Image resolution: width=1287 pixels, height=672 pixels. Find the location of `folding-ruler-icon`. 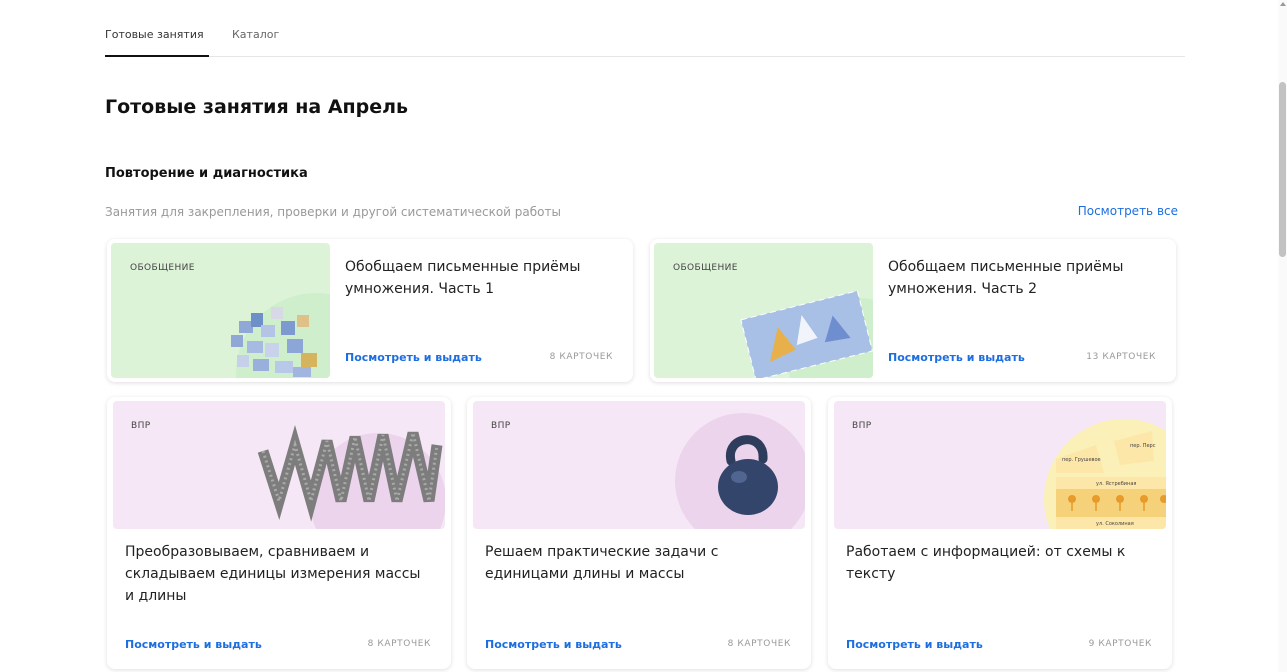

folding-ruler-icon is located at coordinates (351, 476).